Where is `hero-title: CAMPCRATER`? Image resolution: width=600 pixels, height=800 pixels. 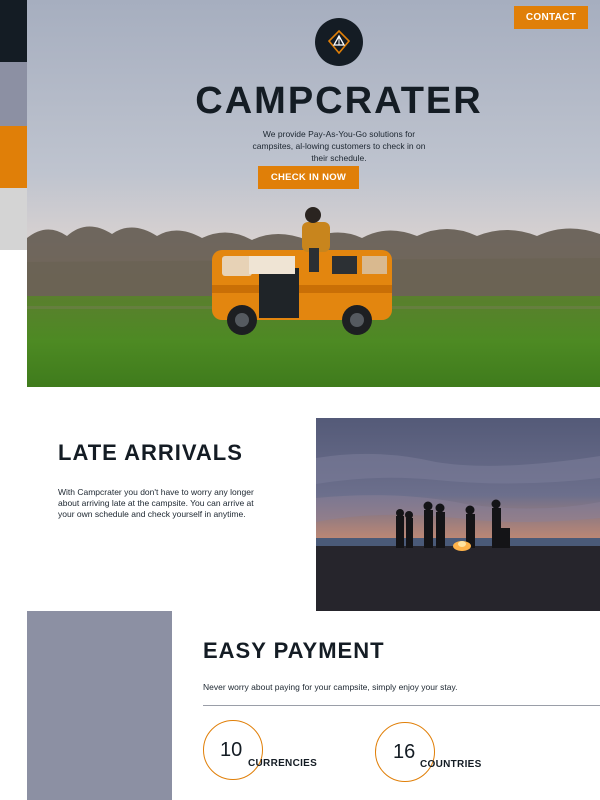 hero-title: CAMPCRATER is located at coordinates (339, 101).